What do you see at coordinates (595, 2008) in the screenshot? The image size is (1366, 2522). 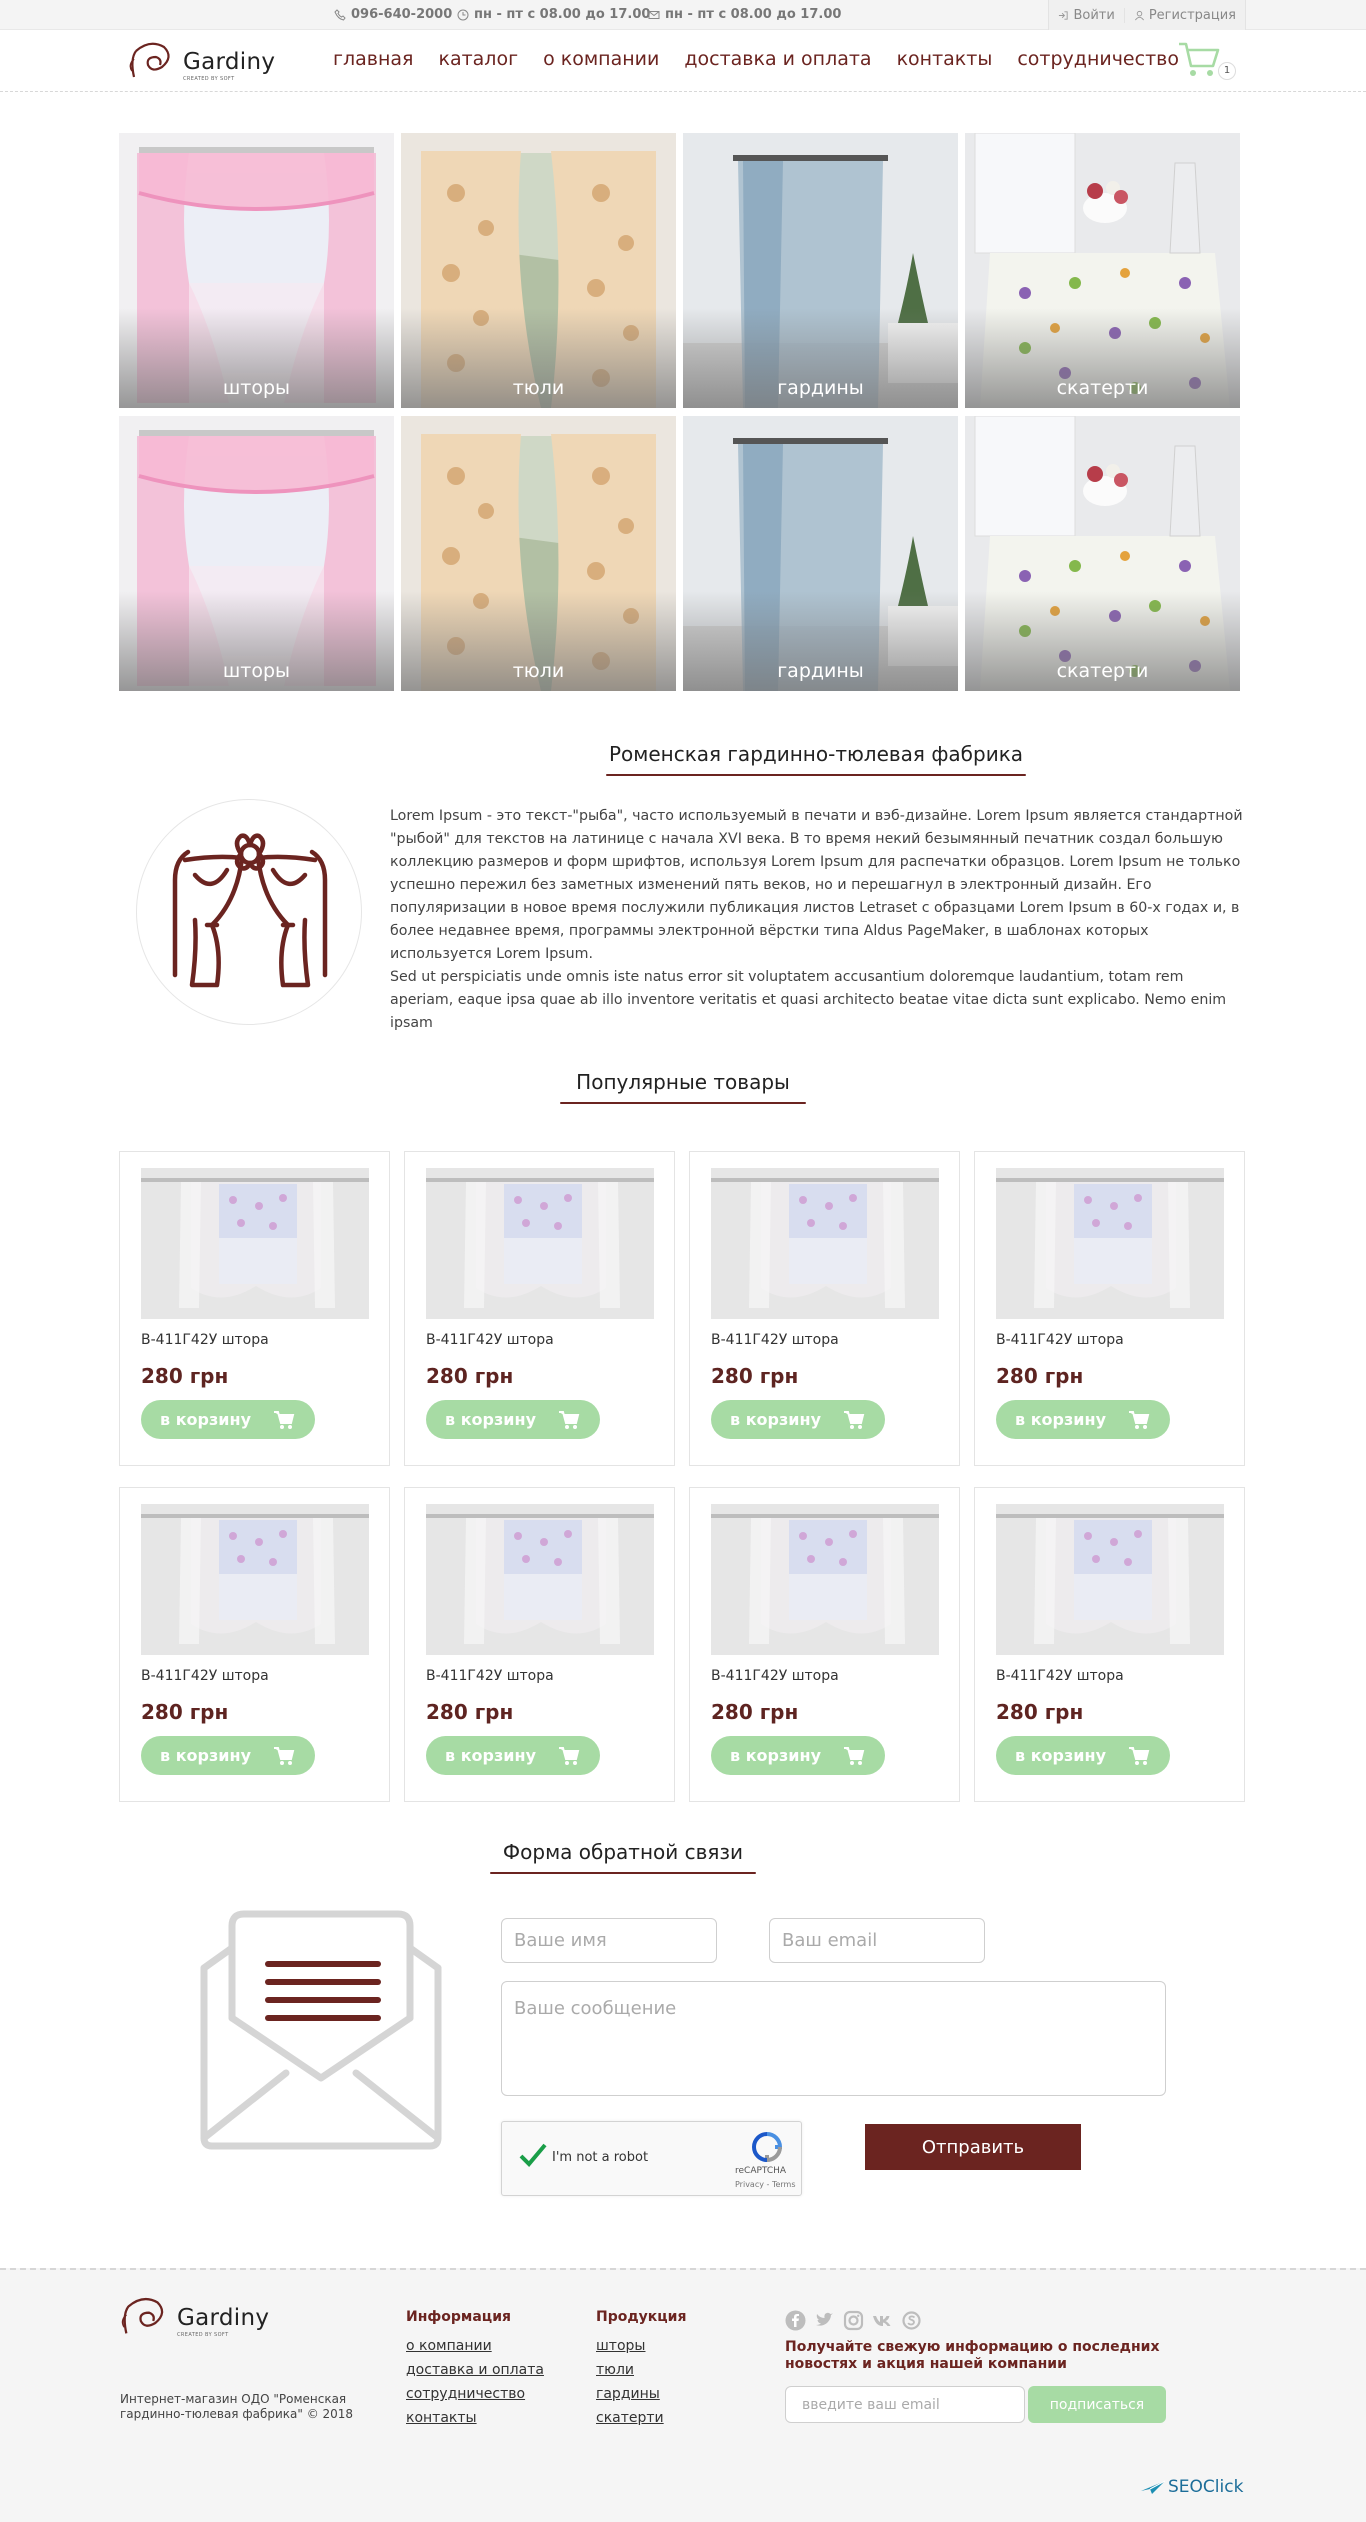 I see `message-placeholder: Ваше сообщение` at bounding box center [595, 2008].